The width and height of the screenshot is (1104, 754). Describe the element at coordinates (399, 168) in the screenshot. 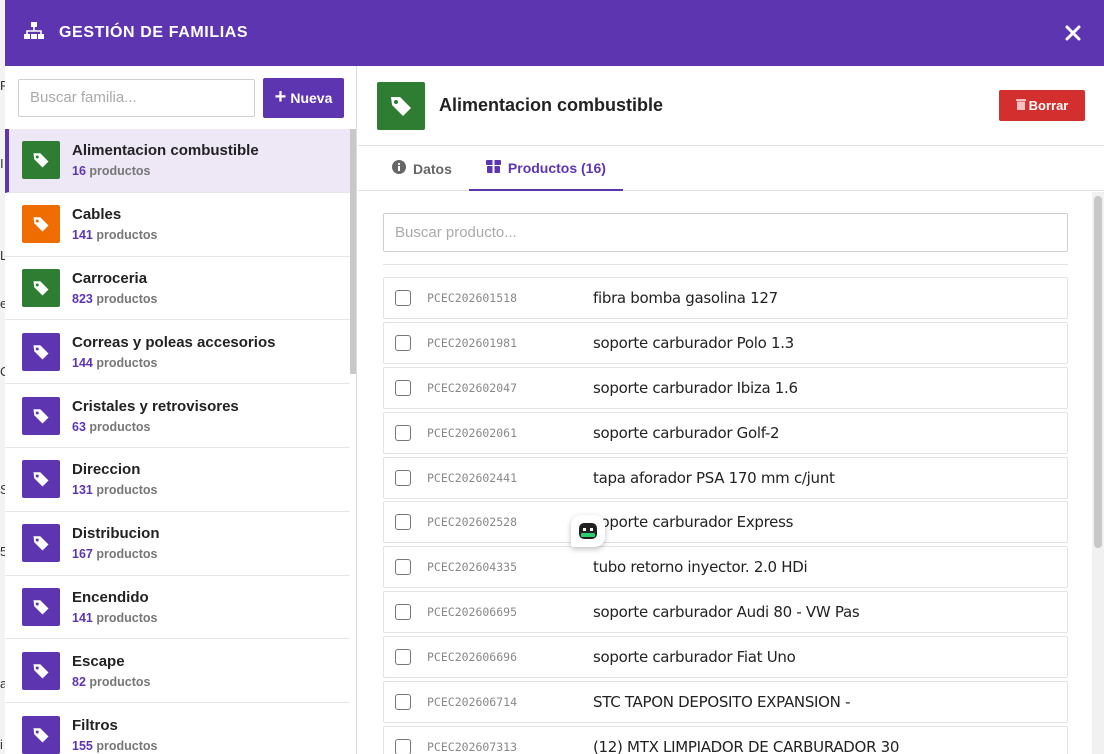

I see `info-icon` at that location.